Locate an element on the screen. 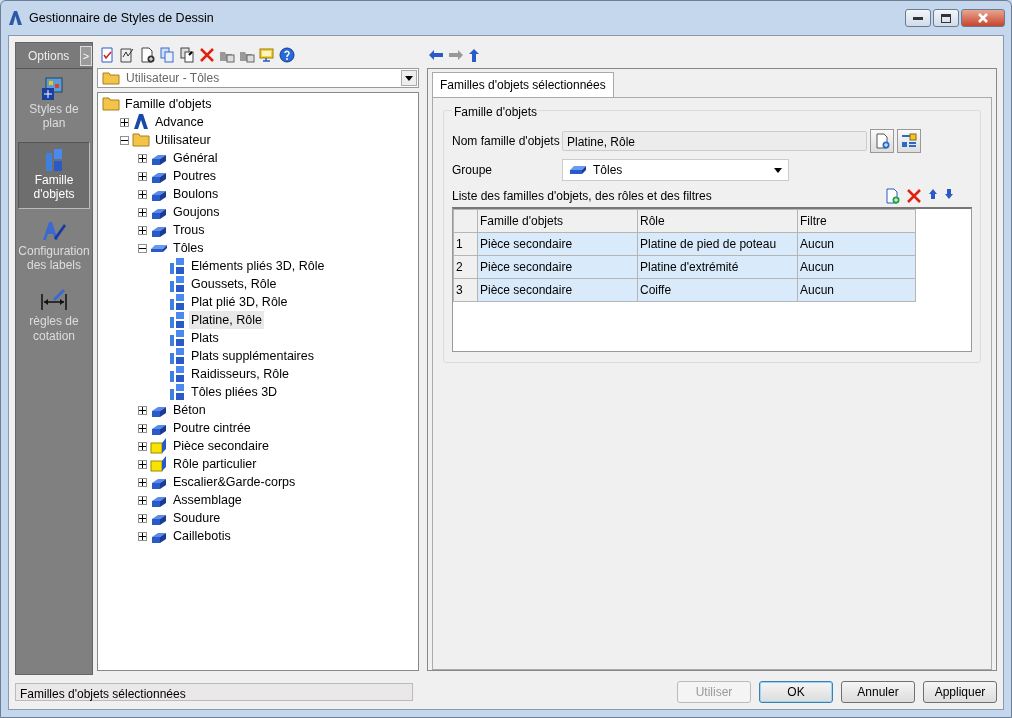  help-icon is located at coordinates (287, 55).